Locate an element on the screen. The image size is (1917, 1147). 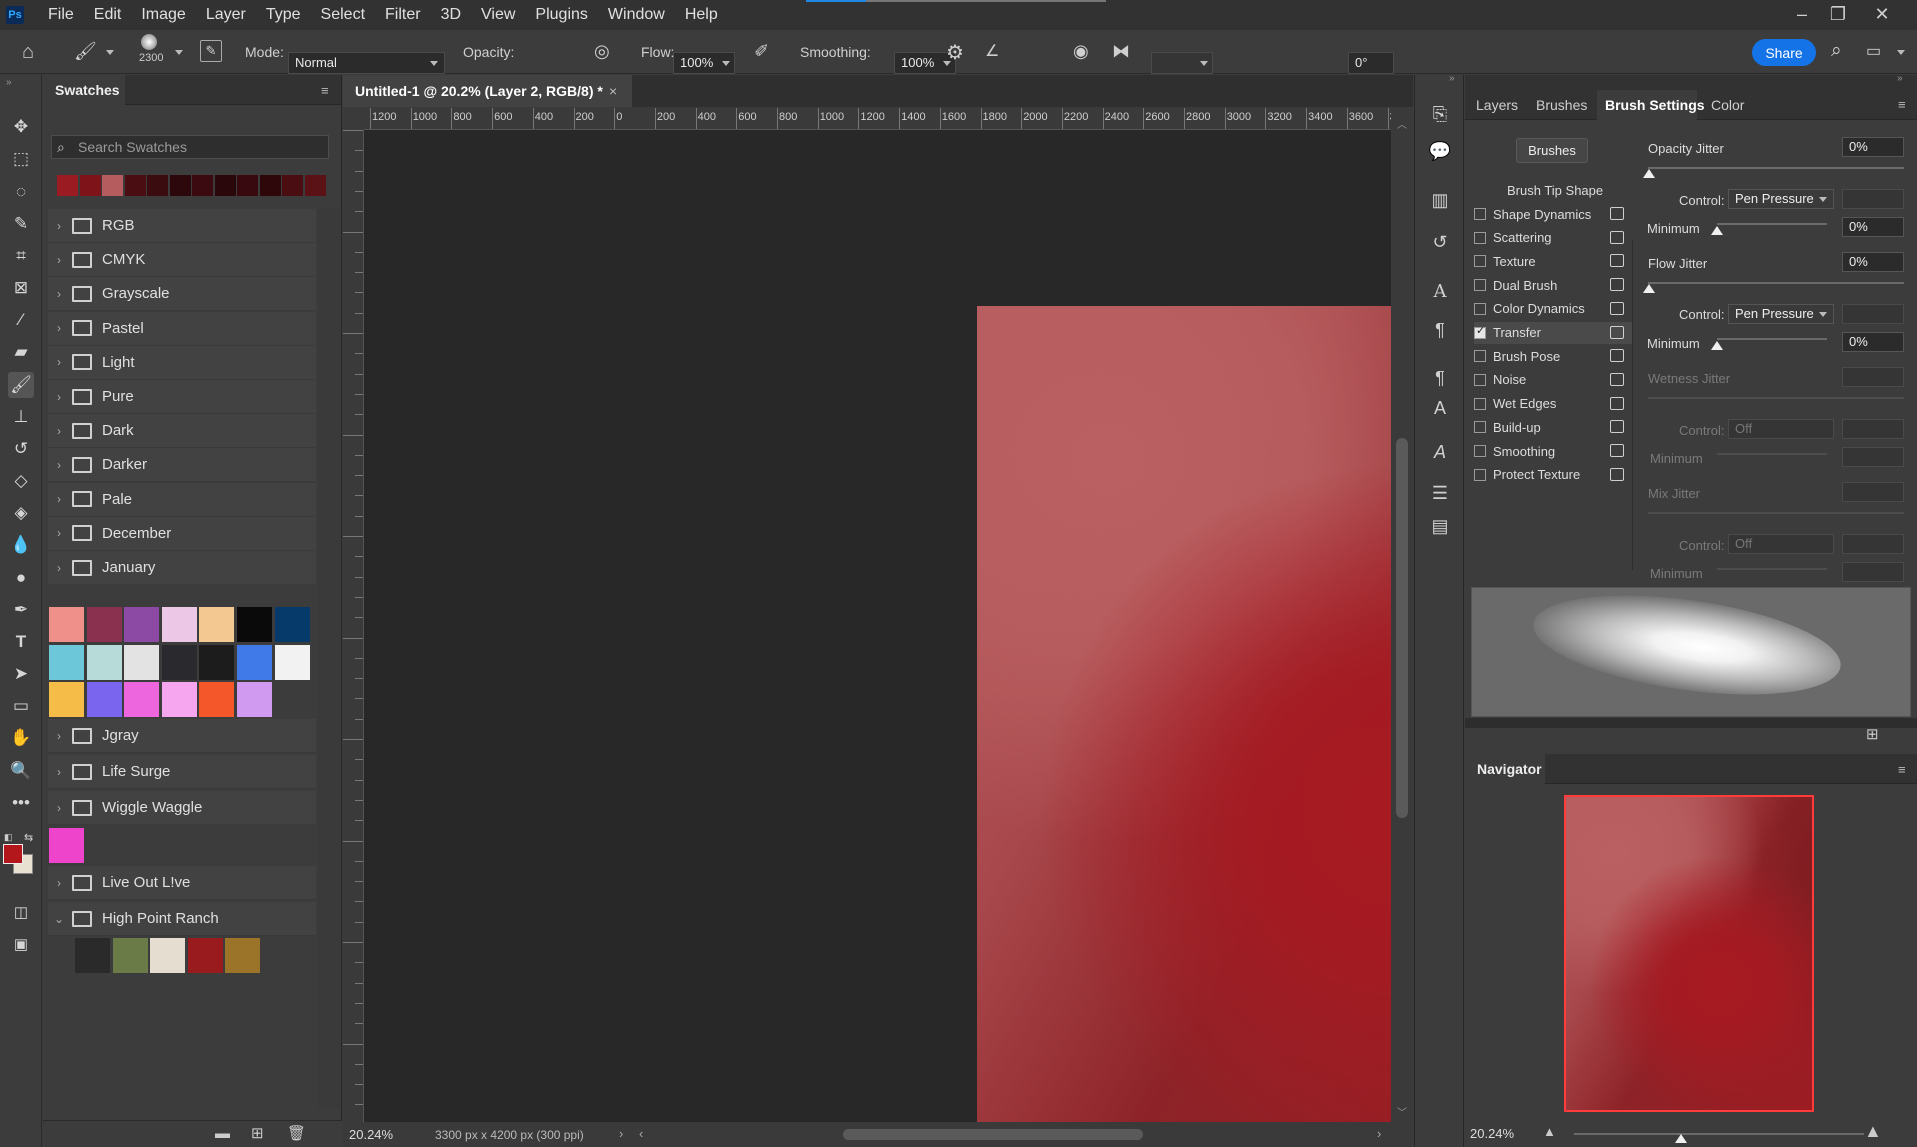
checkbox: ✓ is located at coordinates (1480, 332).